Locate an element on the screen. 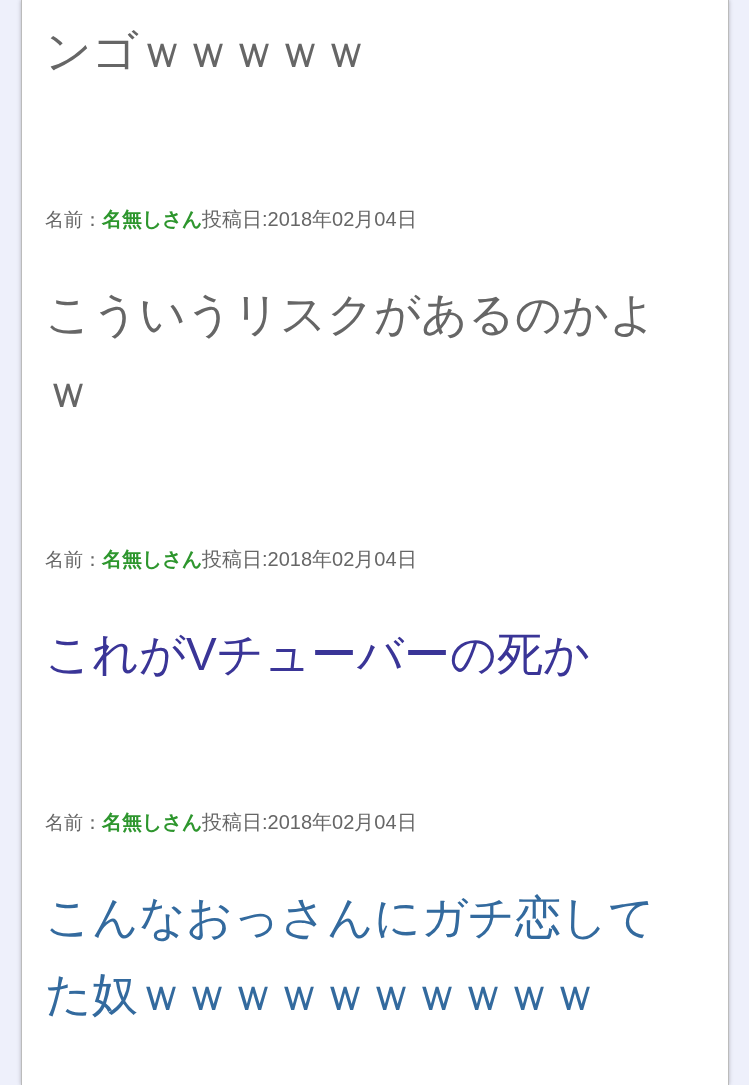 The width and height of the screenshot is (749, 1085). post-text: こういうリスクがあるのかよｗ is located at coordinates (351, 353).